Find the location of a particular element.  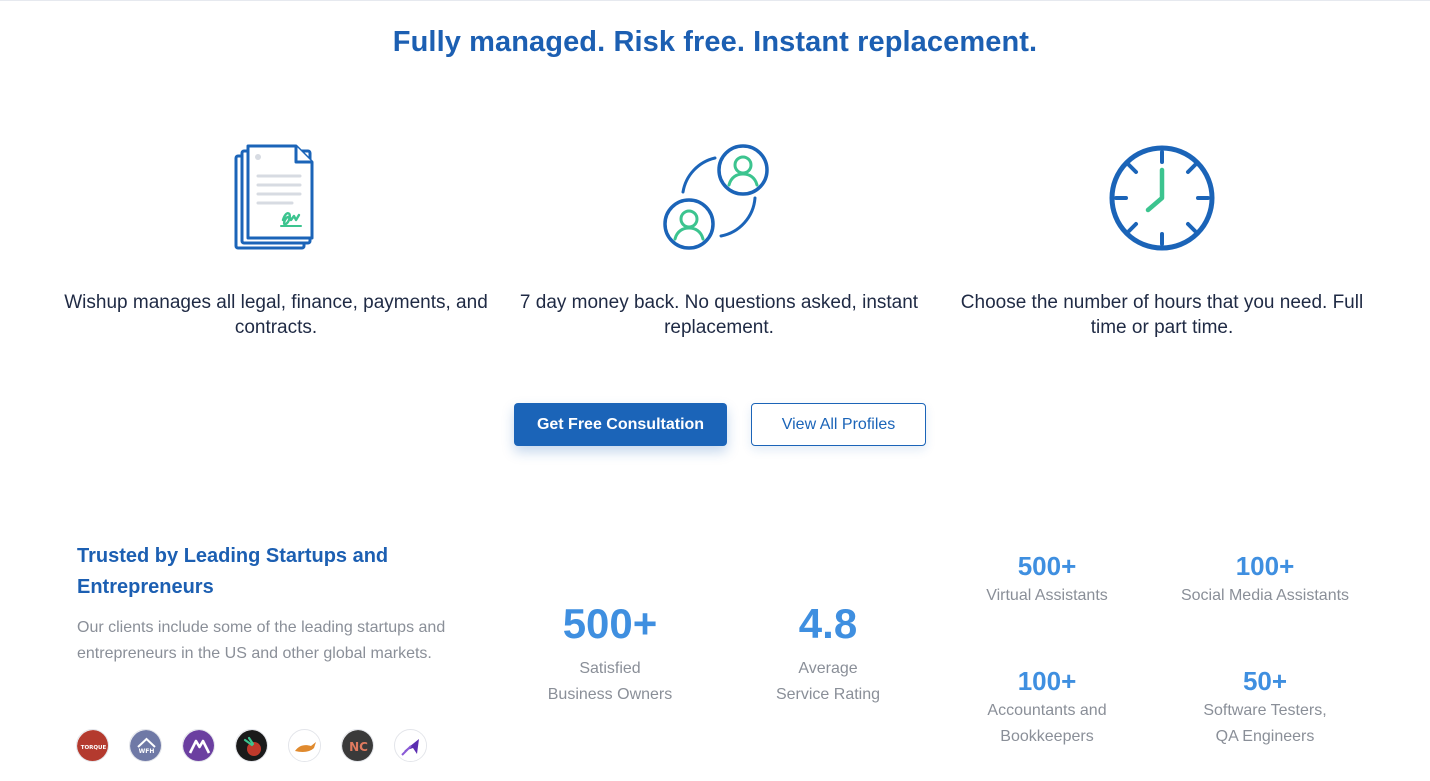

stat-software-testers: 50+ Software Testers, QA Engineers is located at coordinates (1265, 707).